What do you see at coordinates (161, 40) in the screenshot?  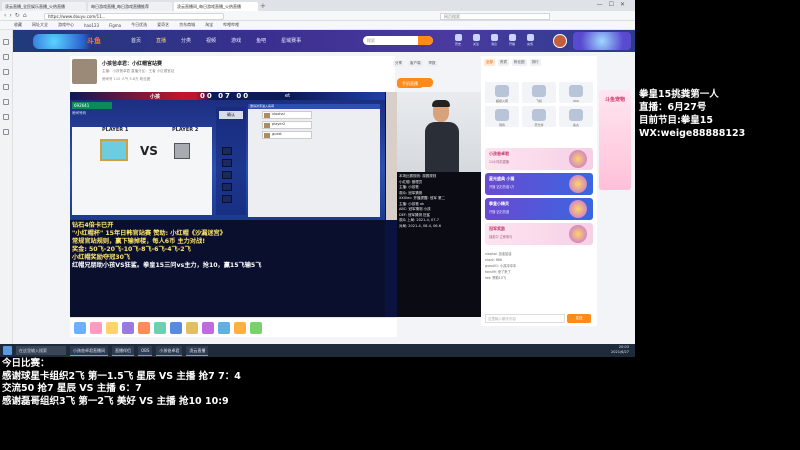 I see `nav-live: 直播` at bounding box center [161, 40].